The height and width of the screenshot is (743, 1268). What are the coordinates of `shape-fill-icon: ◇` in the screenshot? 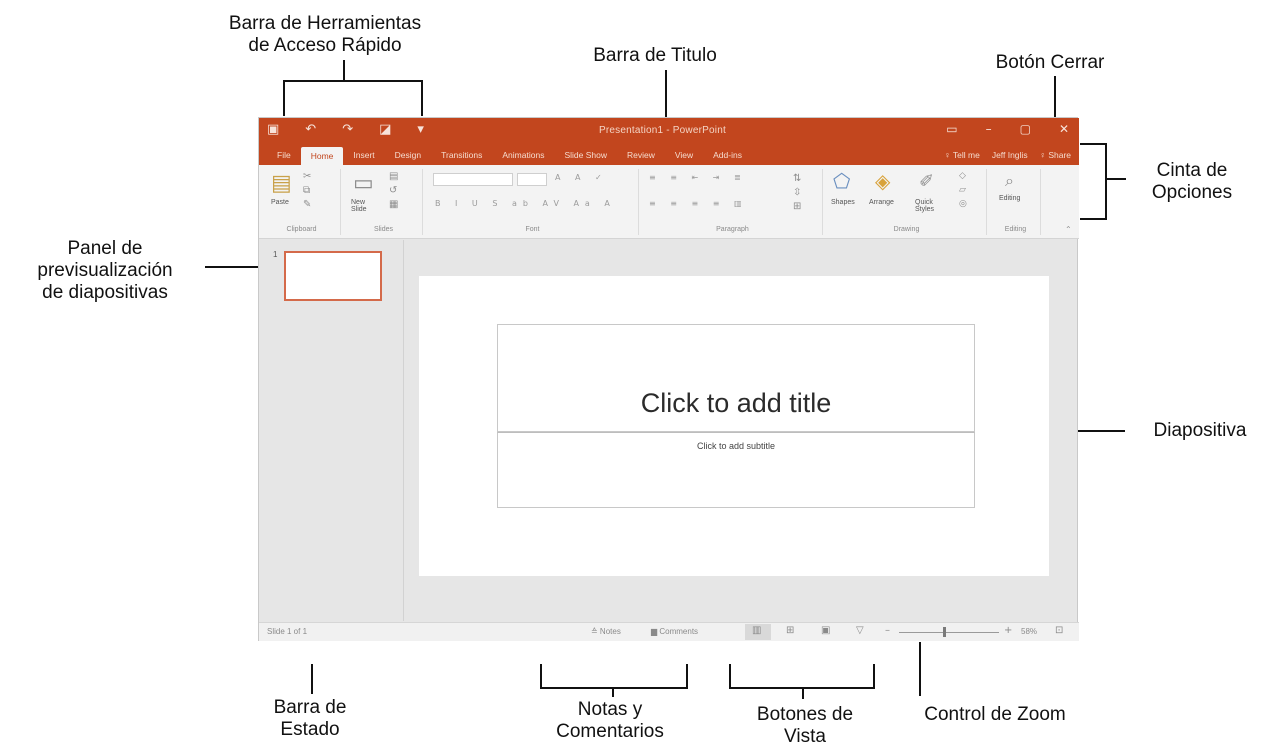 It's located at (962, 176).